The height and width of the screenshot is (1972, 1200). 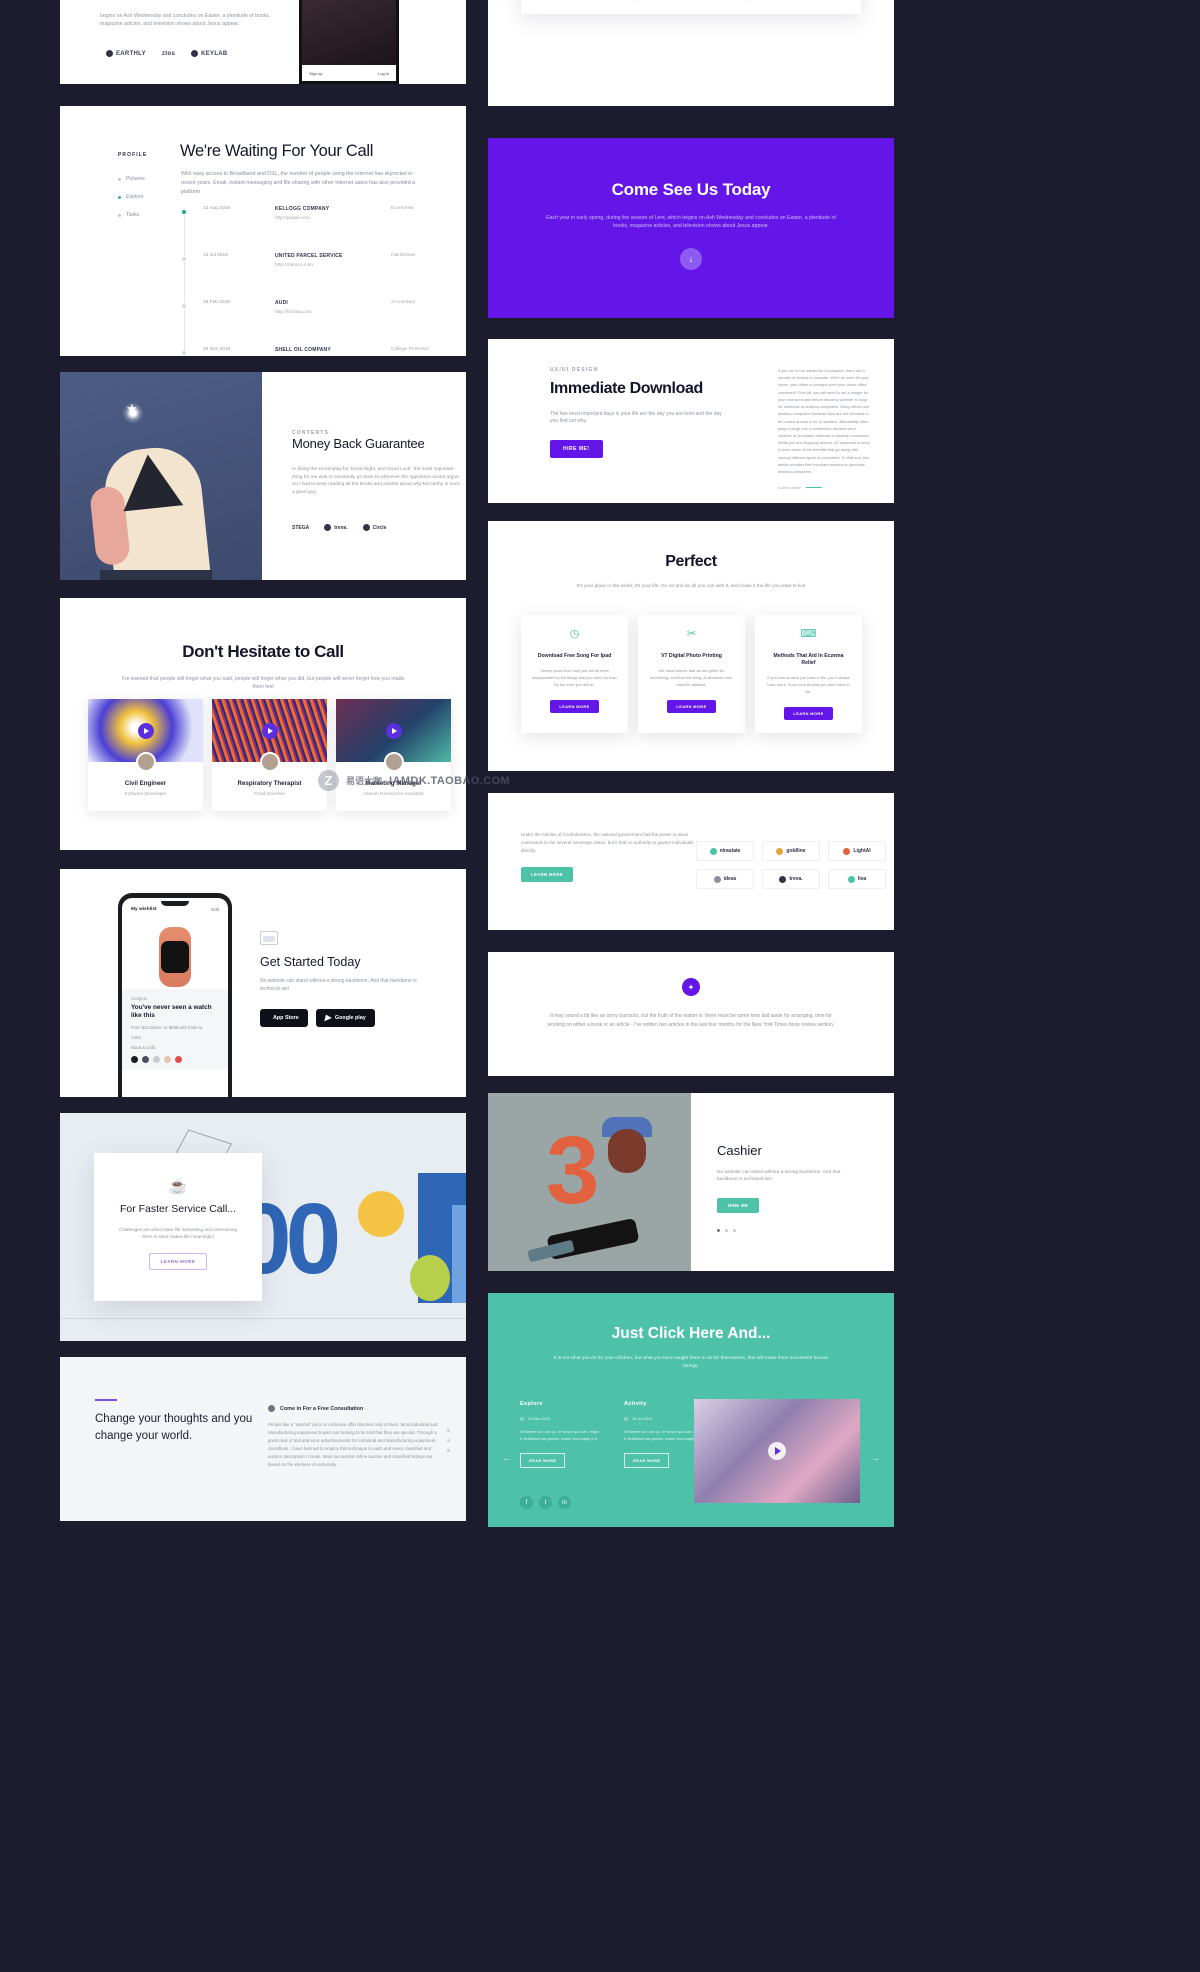 What do you see at coordinates (564, 1502) in the screenshot?
I see `linkedin-icon: in` at bounding box center [564, 1502].